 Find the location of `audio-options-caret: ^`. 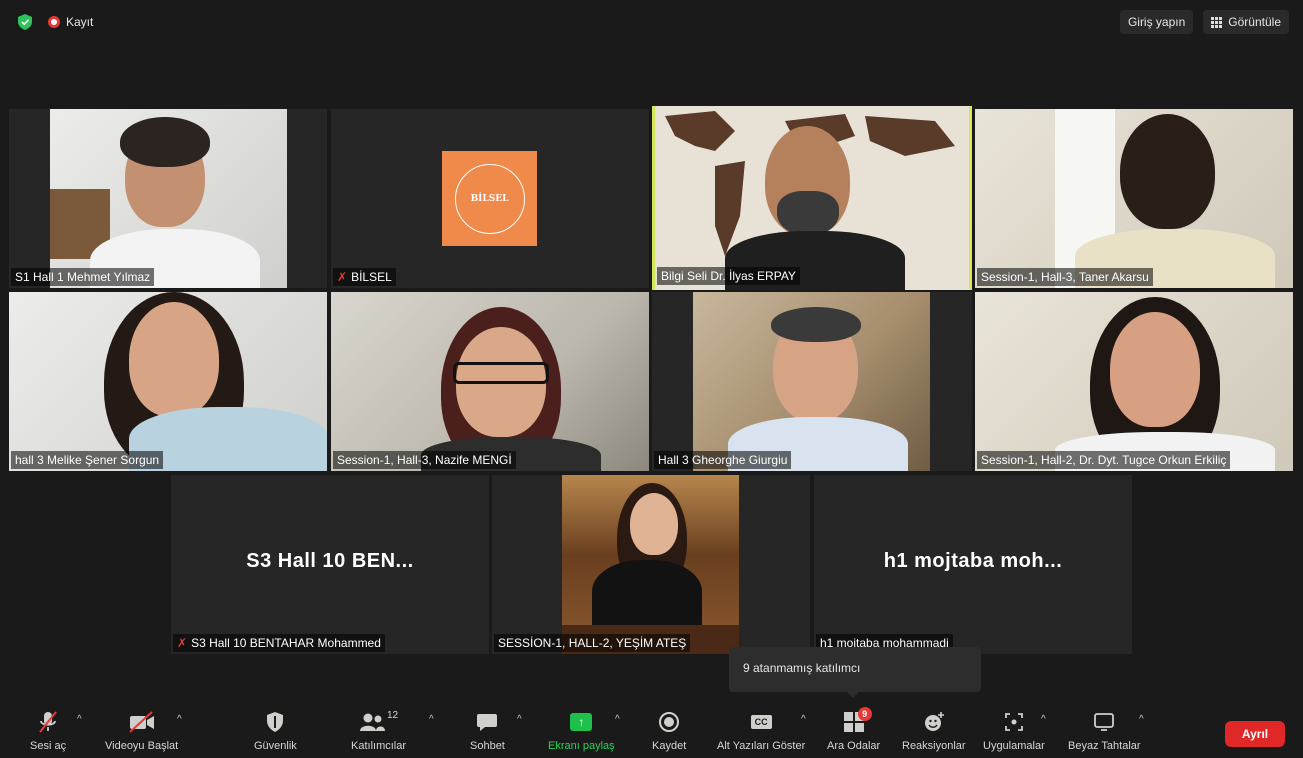

audio-options-caret: ^ is located at coordinates (79, 719).